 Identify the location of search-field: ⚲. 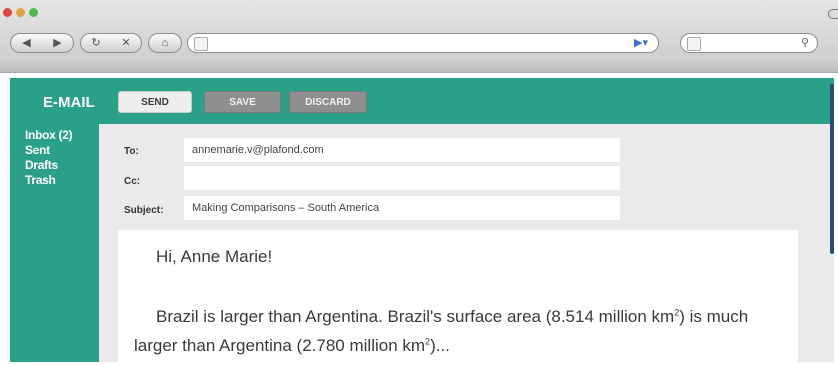
(749, 43).